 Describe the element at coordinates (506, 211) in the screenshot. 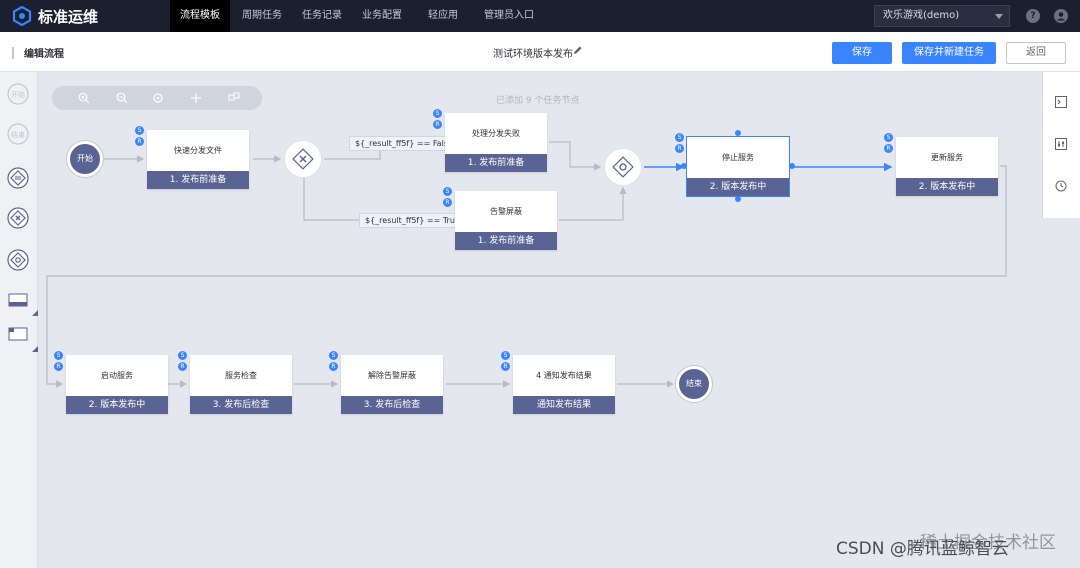

I see `task-name: 告警屏蔽` at that location.